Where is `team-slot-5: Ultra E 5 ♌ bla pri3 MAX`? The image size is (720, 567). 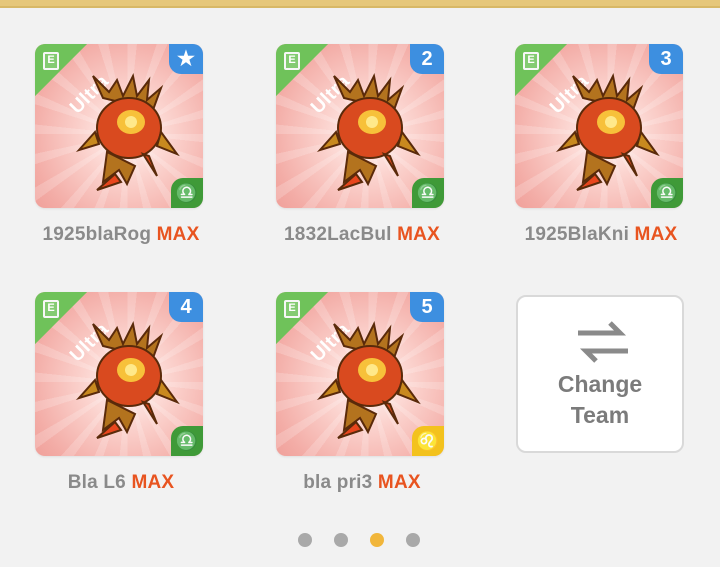 team-slot-5: Ultra E 5 ♌ bla pri3 MAX is located at coordinates (362, 393).